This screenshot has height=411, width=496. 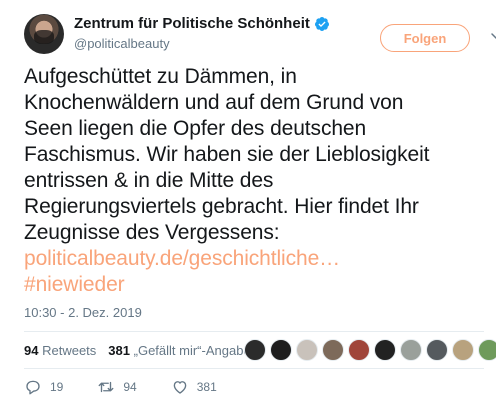 What do you see at coordinates (31, 350) in the screenshot?
I see `retweets-stat-count: 94` at bounding box center [31, 350].